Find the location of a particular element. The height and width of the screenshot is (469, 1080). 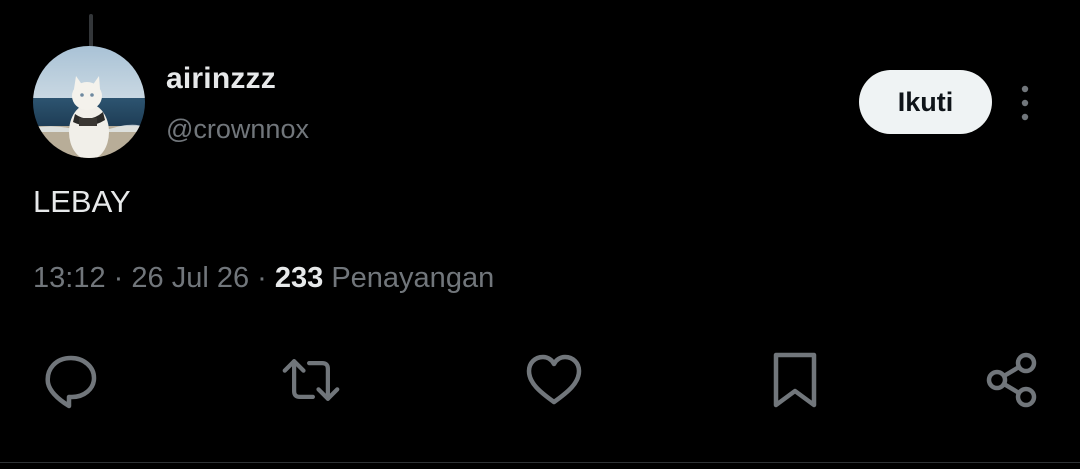

bookmark-button is located at coordinates (795, 380).